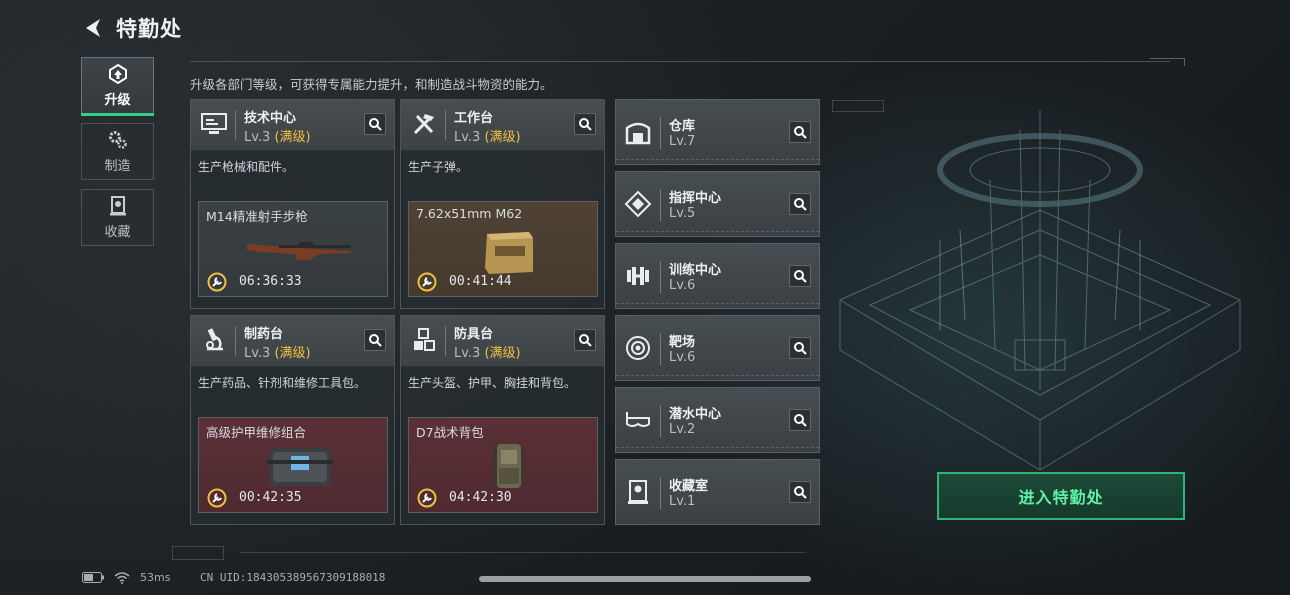 Image resolution: width=1290 pixels, height=595 pixels. I want to click on facility-name: 收藏室, so click(689, 486).